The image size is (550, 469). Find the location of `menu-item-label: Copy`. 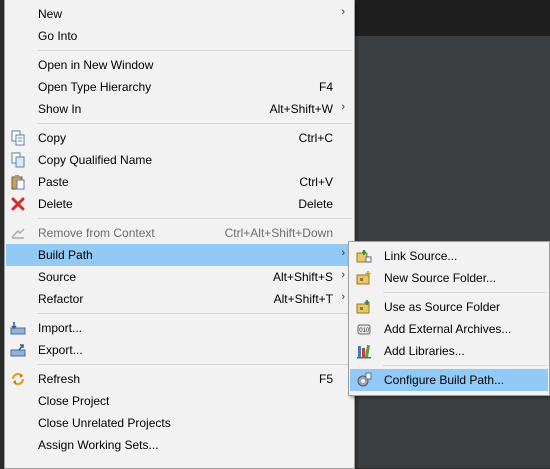

menu-item-label: Copy is located at coordinates (52, 138).